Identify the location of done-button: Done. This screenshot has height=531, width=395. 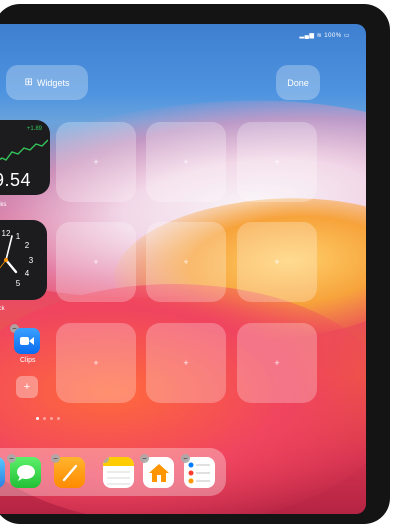
(298, 82).